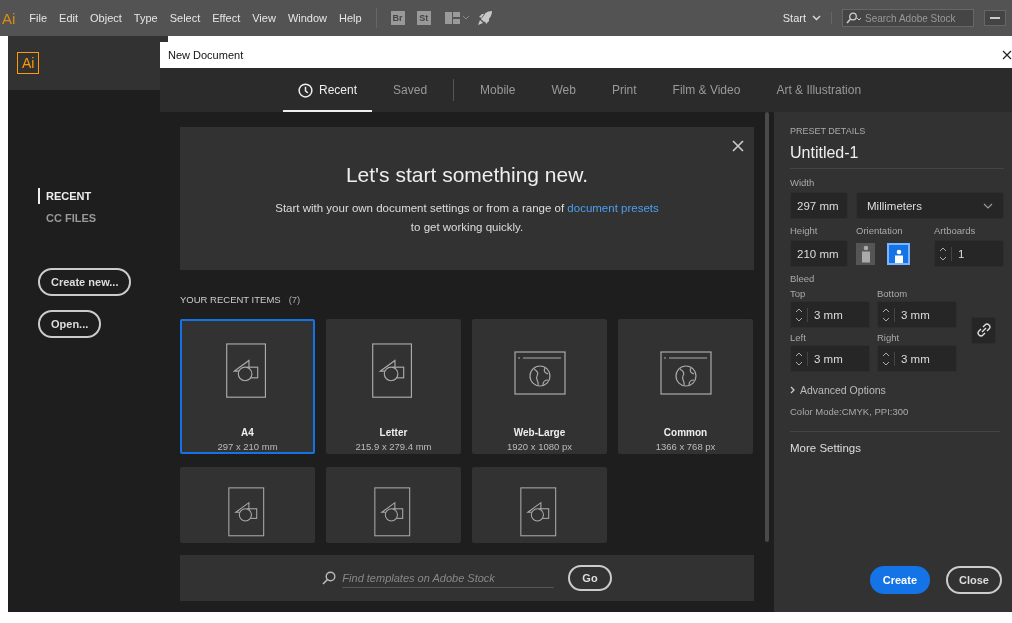  What do you see at coordinates (908, 18) in the screenshot?
I see `stock-search-field: Search Adobe Stock` at bounding box center [908, 18].